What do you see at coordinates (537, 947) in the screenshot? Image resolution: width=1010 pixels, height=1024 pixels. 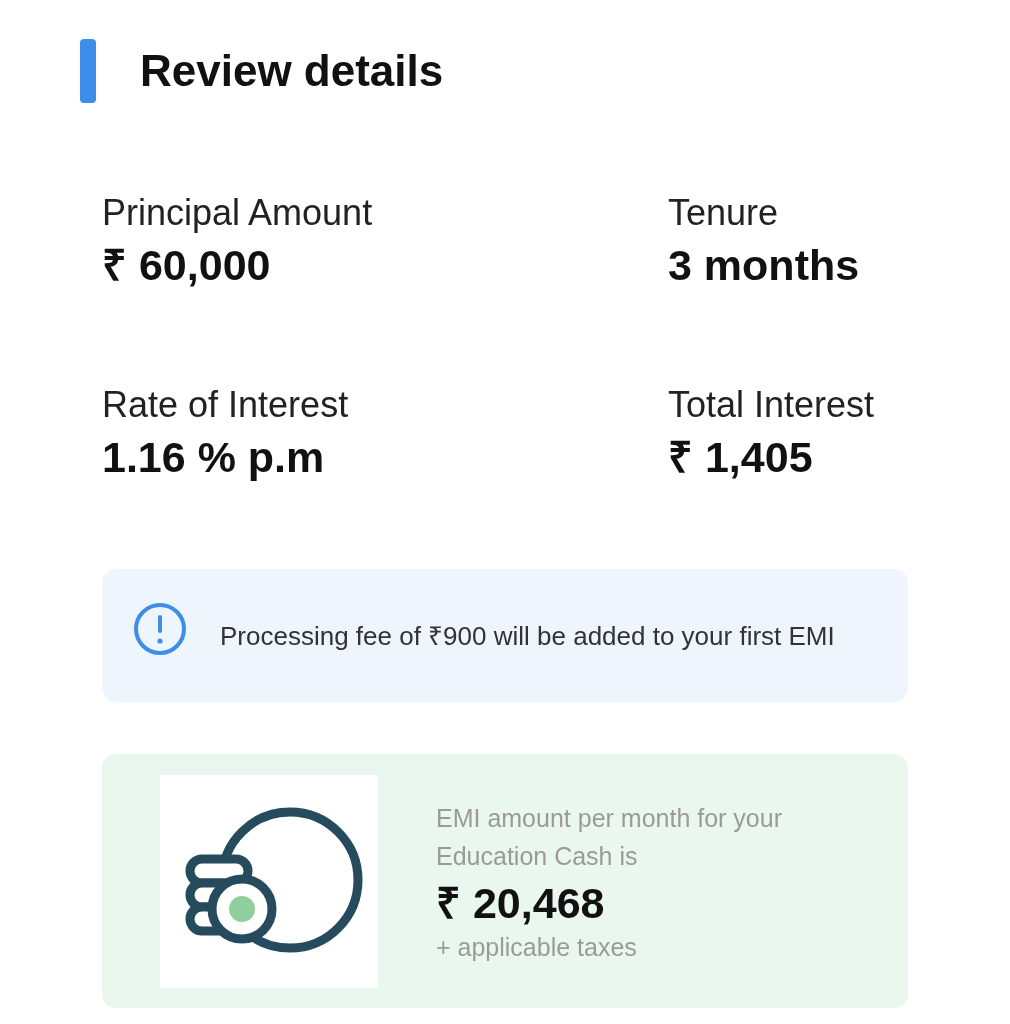 I see `tax-note: + applicable taxes` at bounding box center [537, 947].